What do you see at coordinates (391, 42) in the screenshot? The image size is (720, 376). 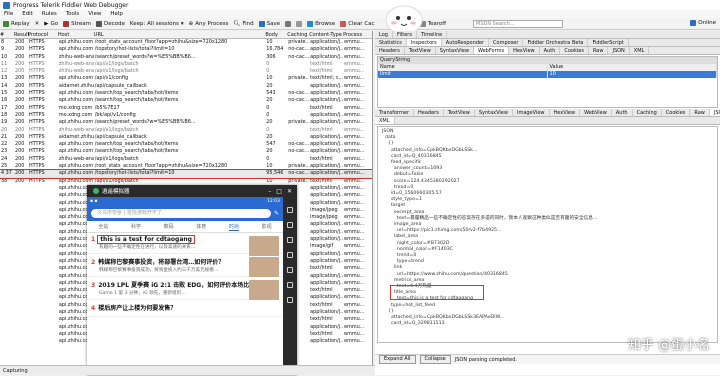 I see `tab-statistics: Statistics` at bounding box center [391, 42].